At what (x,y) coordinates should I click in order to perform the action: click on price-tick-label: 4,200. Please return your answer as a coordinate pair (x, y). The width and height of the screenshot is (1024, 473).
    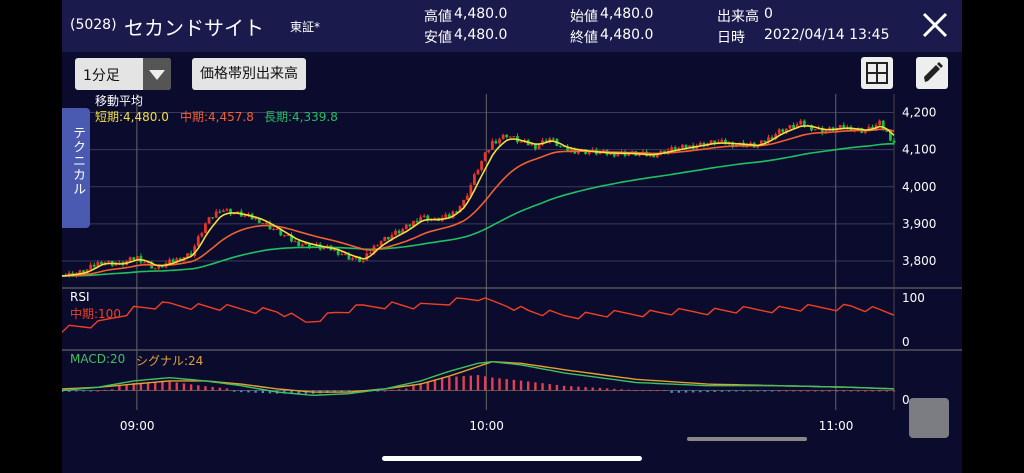
    Looking at the image, I should click on (919, 113).